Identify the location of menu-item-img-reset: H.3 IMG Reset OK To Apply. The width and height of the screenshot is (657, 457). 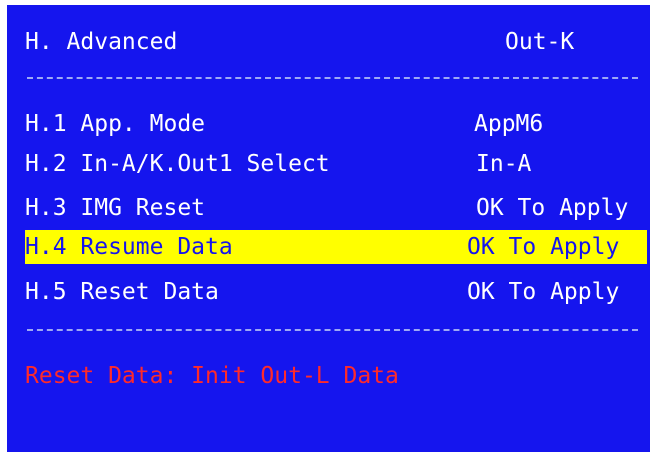
(335, 208).